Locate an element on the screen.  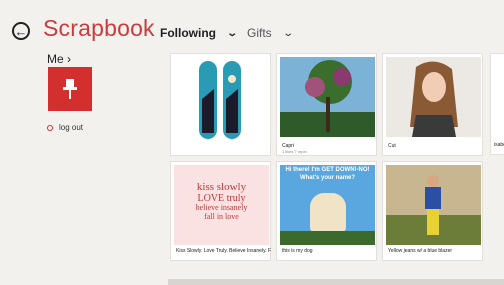
logout-label: log out is located at coordinates (71, 127).